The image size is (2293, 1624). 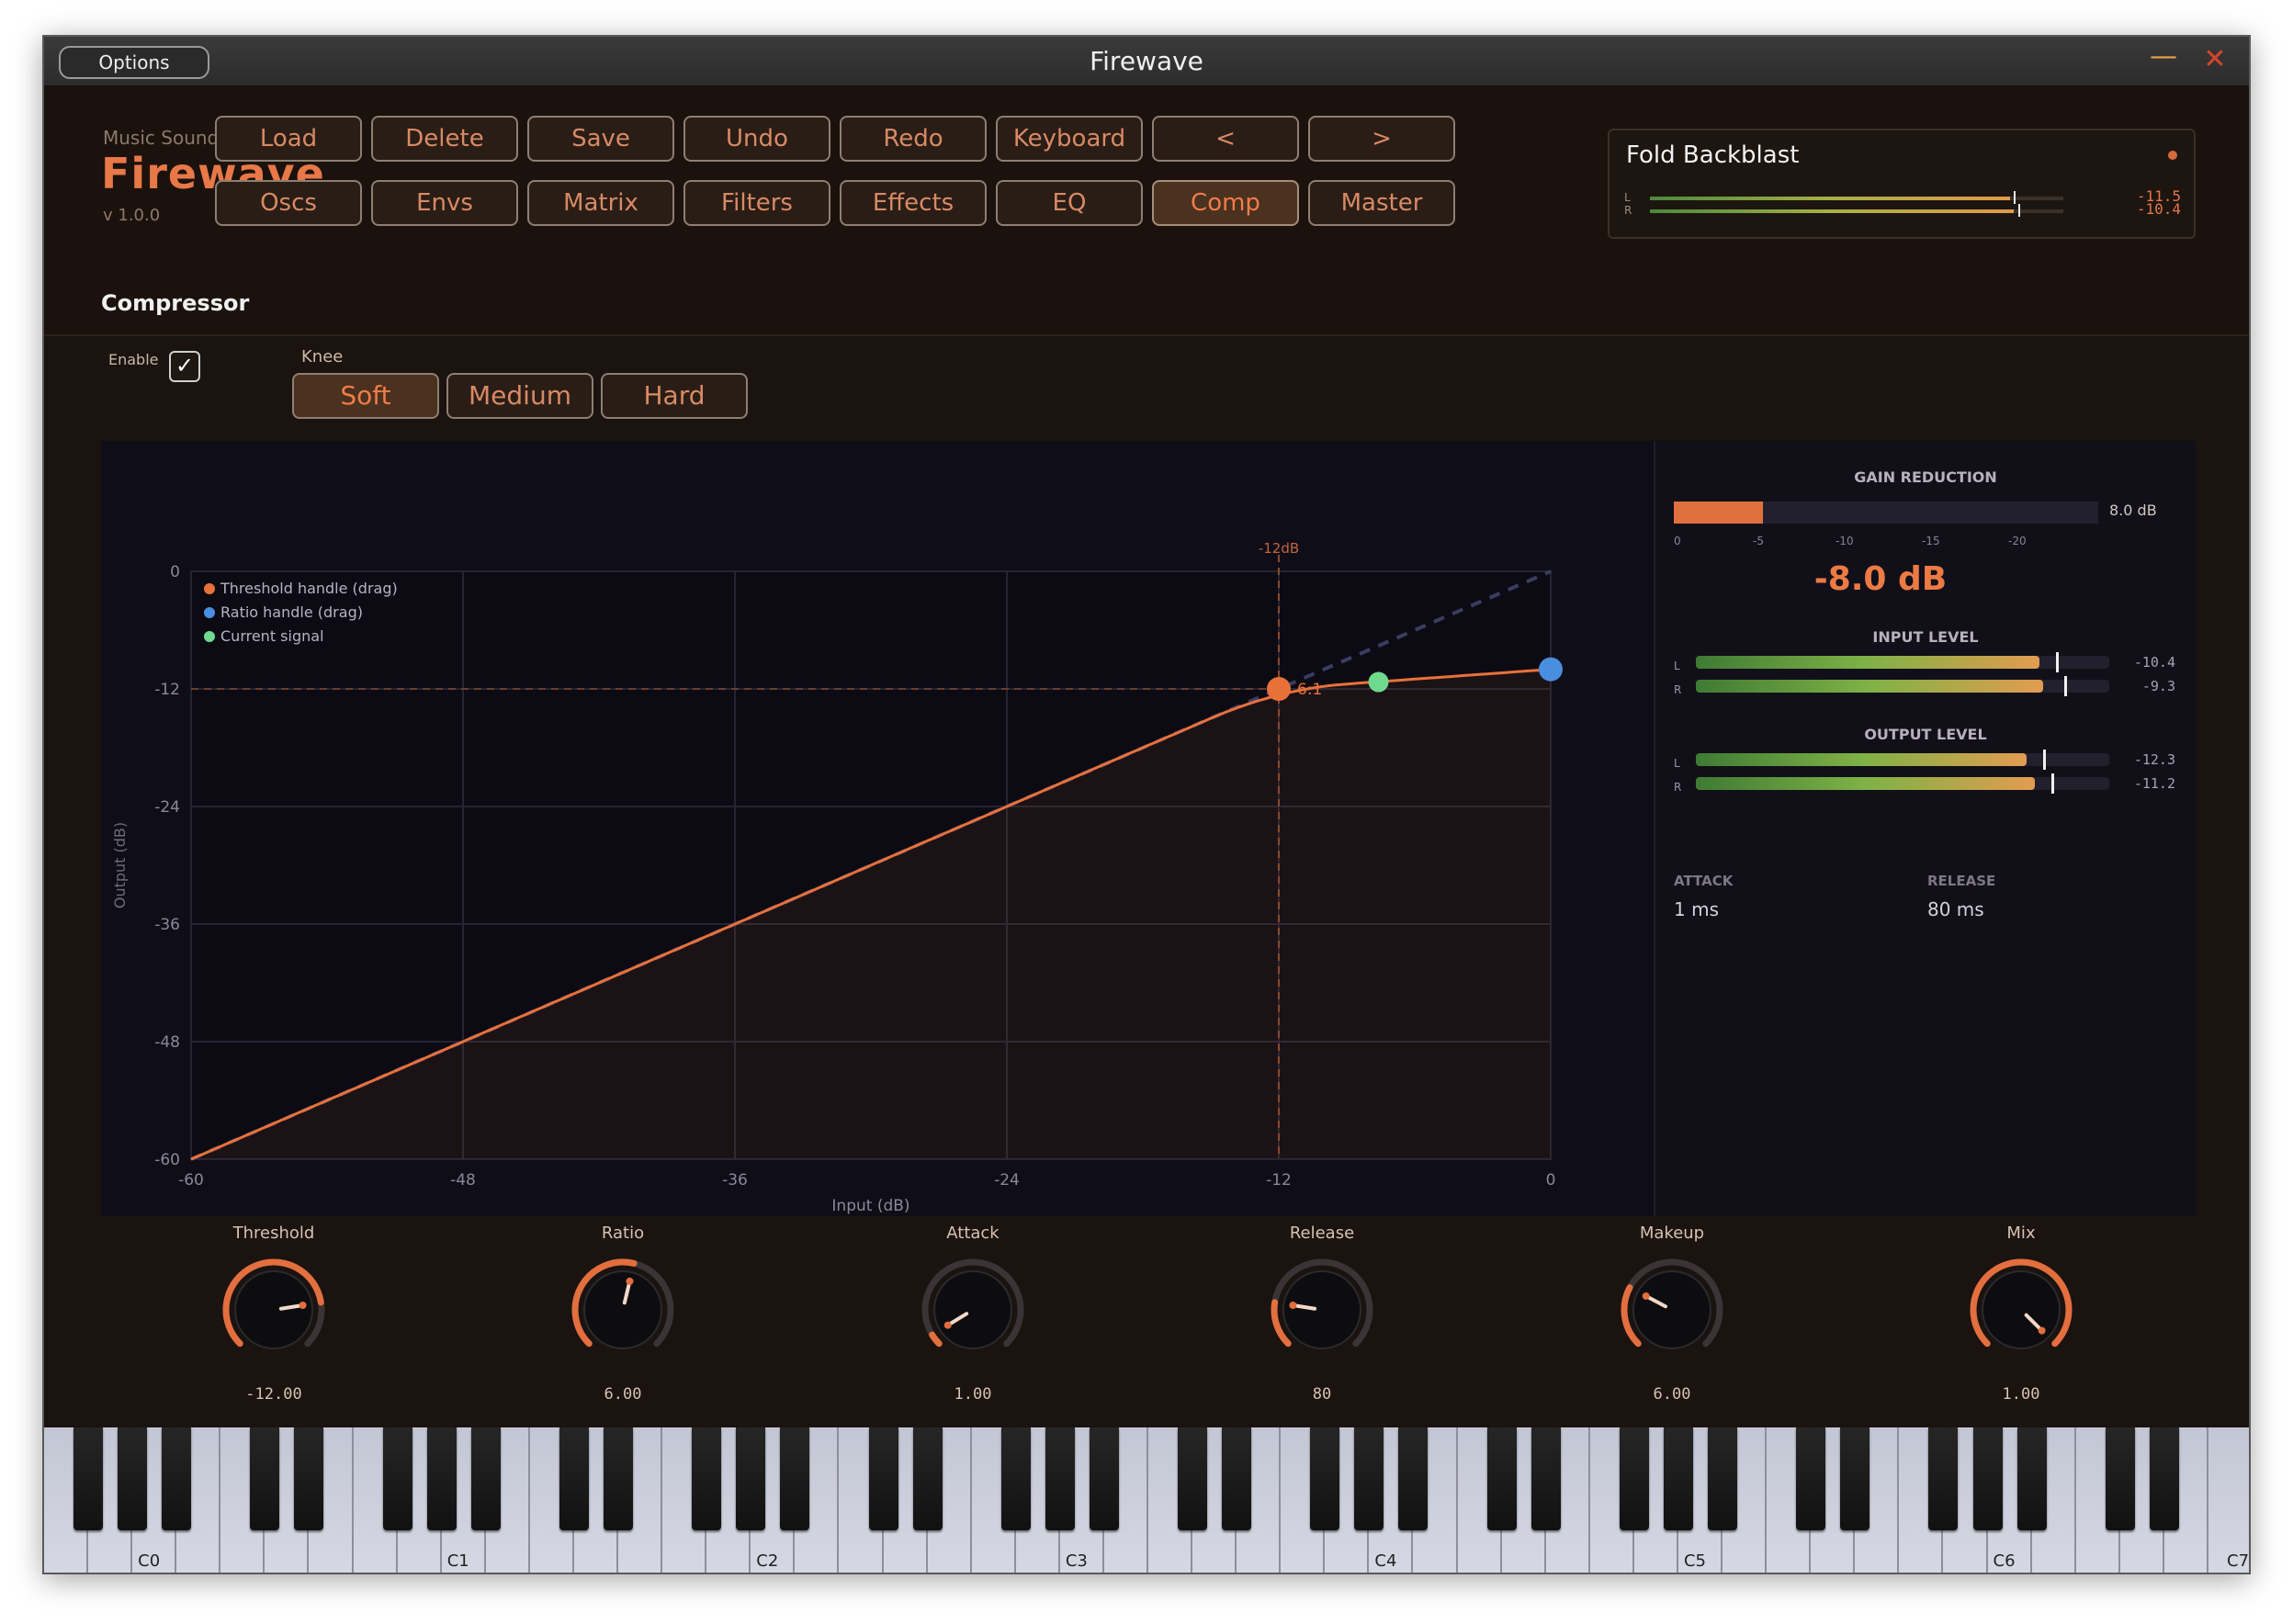 What do you see at coordinates (365, 396) in the screenshot?
I see `knee-button-soft: Soft` at bounding box center [365, 396].